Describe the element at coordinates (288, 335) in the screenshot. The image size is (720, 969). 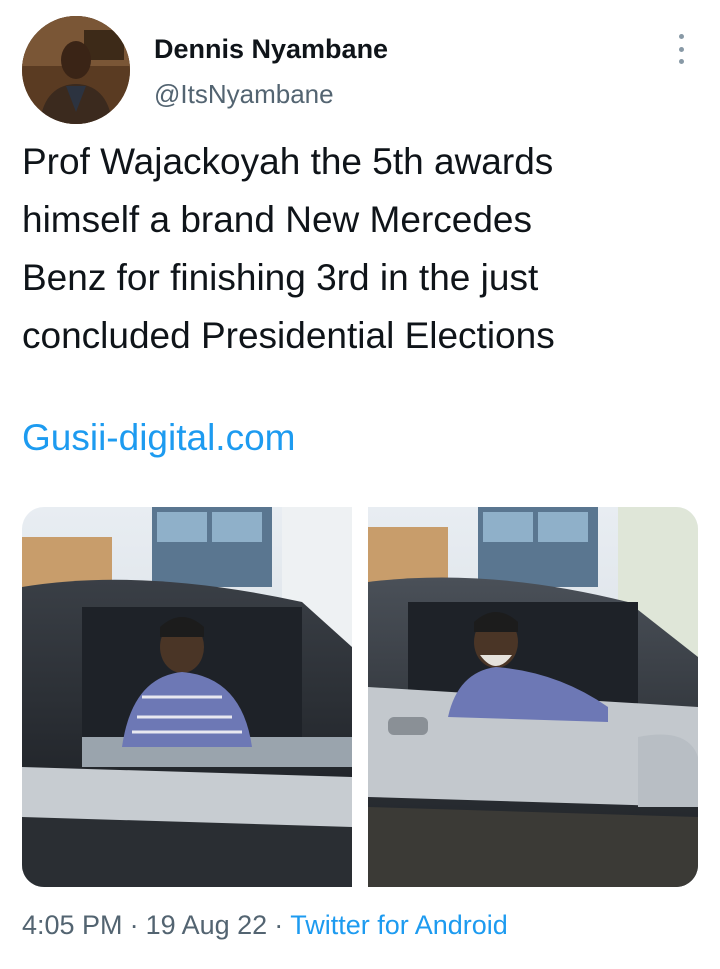
I see `tweet-text-line: concluded Presidential Elections` at that location.